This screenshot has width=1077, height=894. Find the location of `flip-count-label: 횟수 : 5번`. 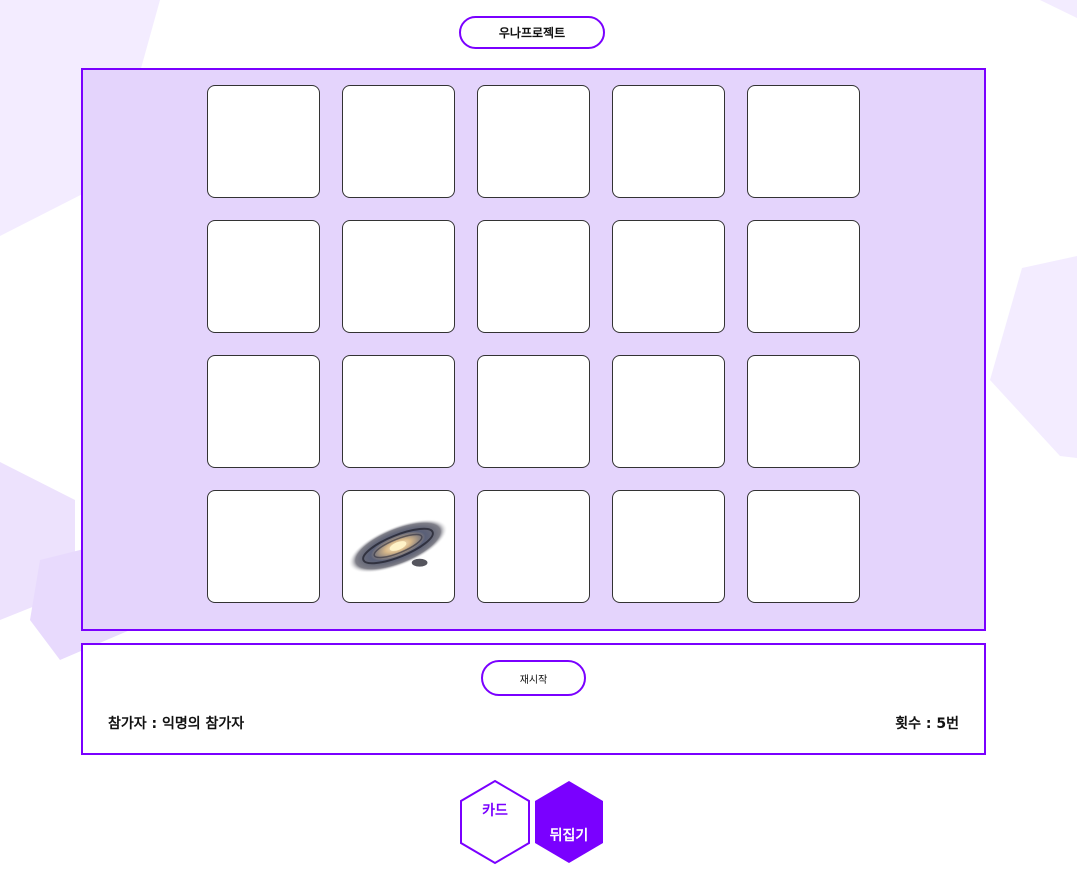

flip-count-label: 횟수 : 5번 is located at coordinates (927, 724).